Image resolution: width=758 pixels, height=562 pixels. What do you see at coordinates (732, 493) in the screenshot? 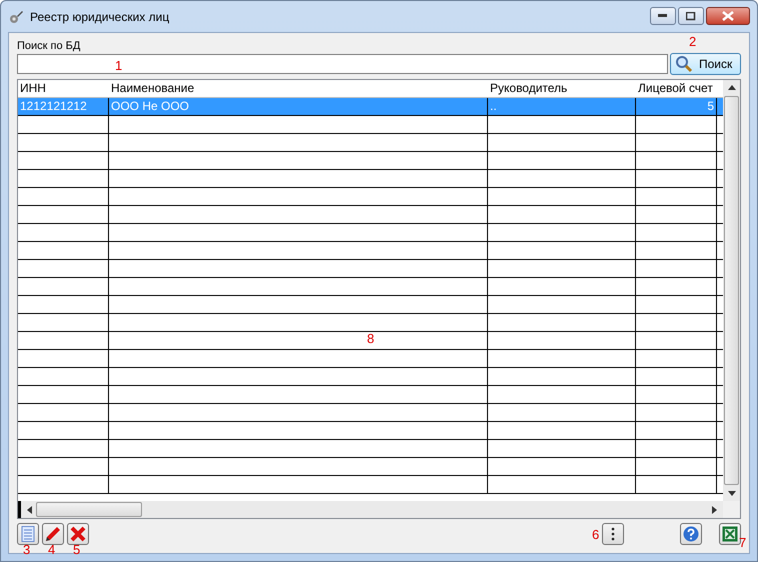
I see `down-arrow-icon` at bounding box center [732, 493].